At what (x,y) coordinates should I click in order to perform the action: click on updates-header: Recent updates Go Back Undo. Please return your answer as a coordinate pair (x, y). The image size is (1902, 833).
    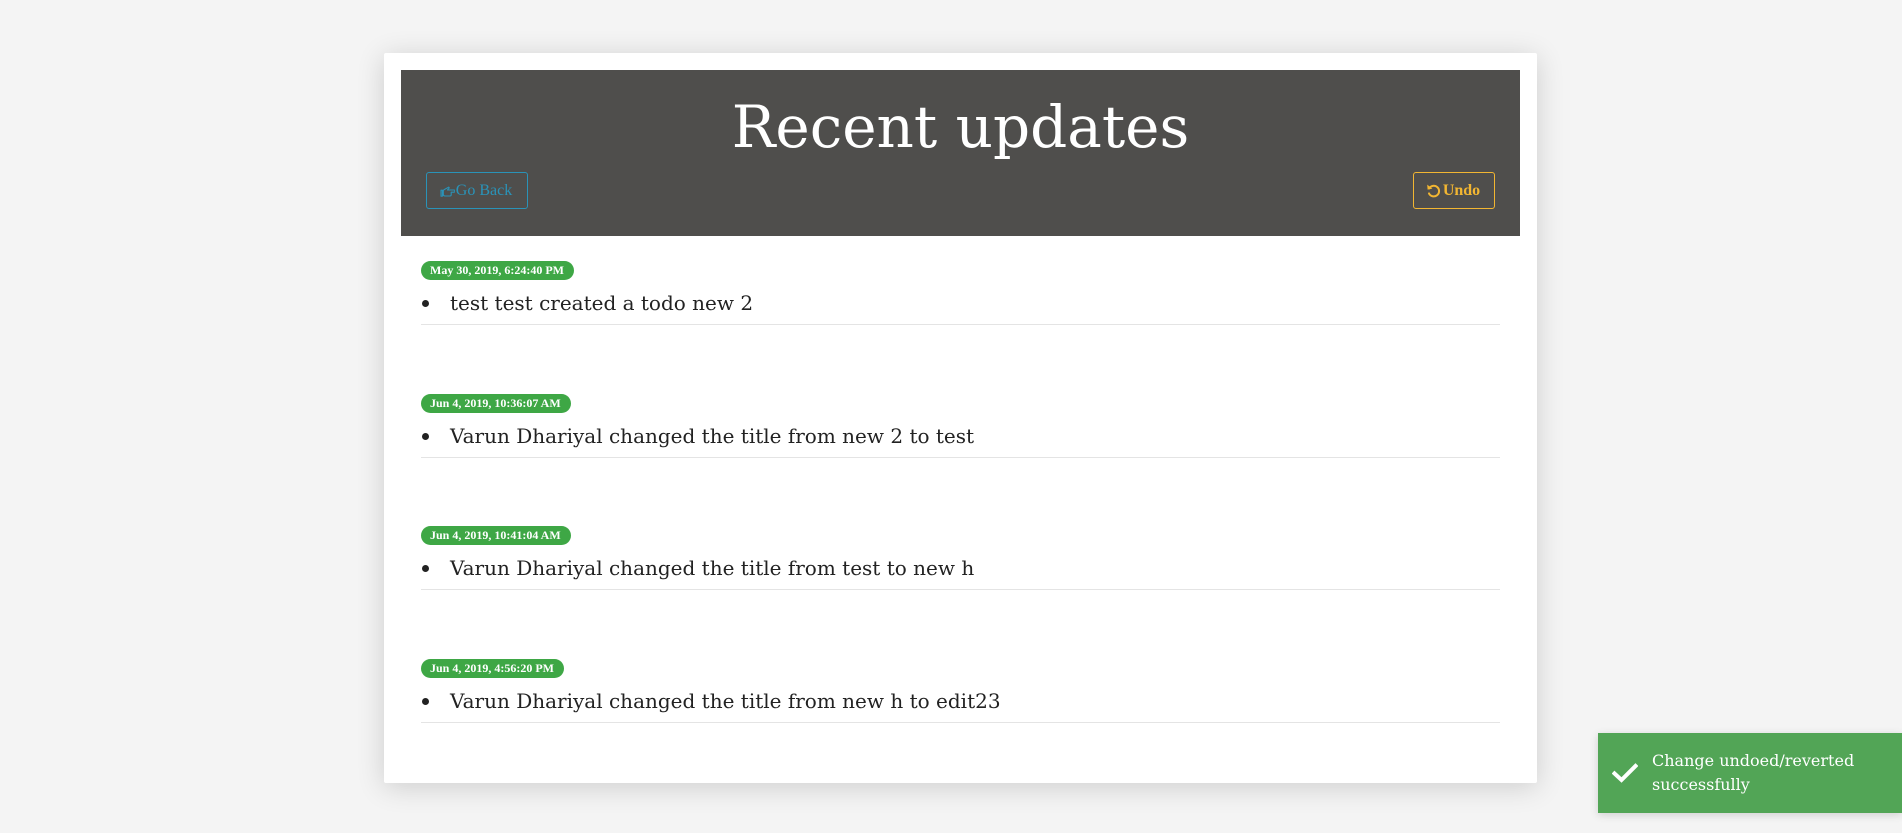
    Looking at the image, I should click on (960, 153).